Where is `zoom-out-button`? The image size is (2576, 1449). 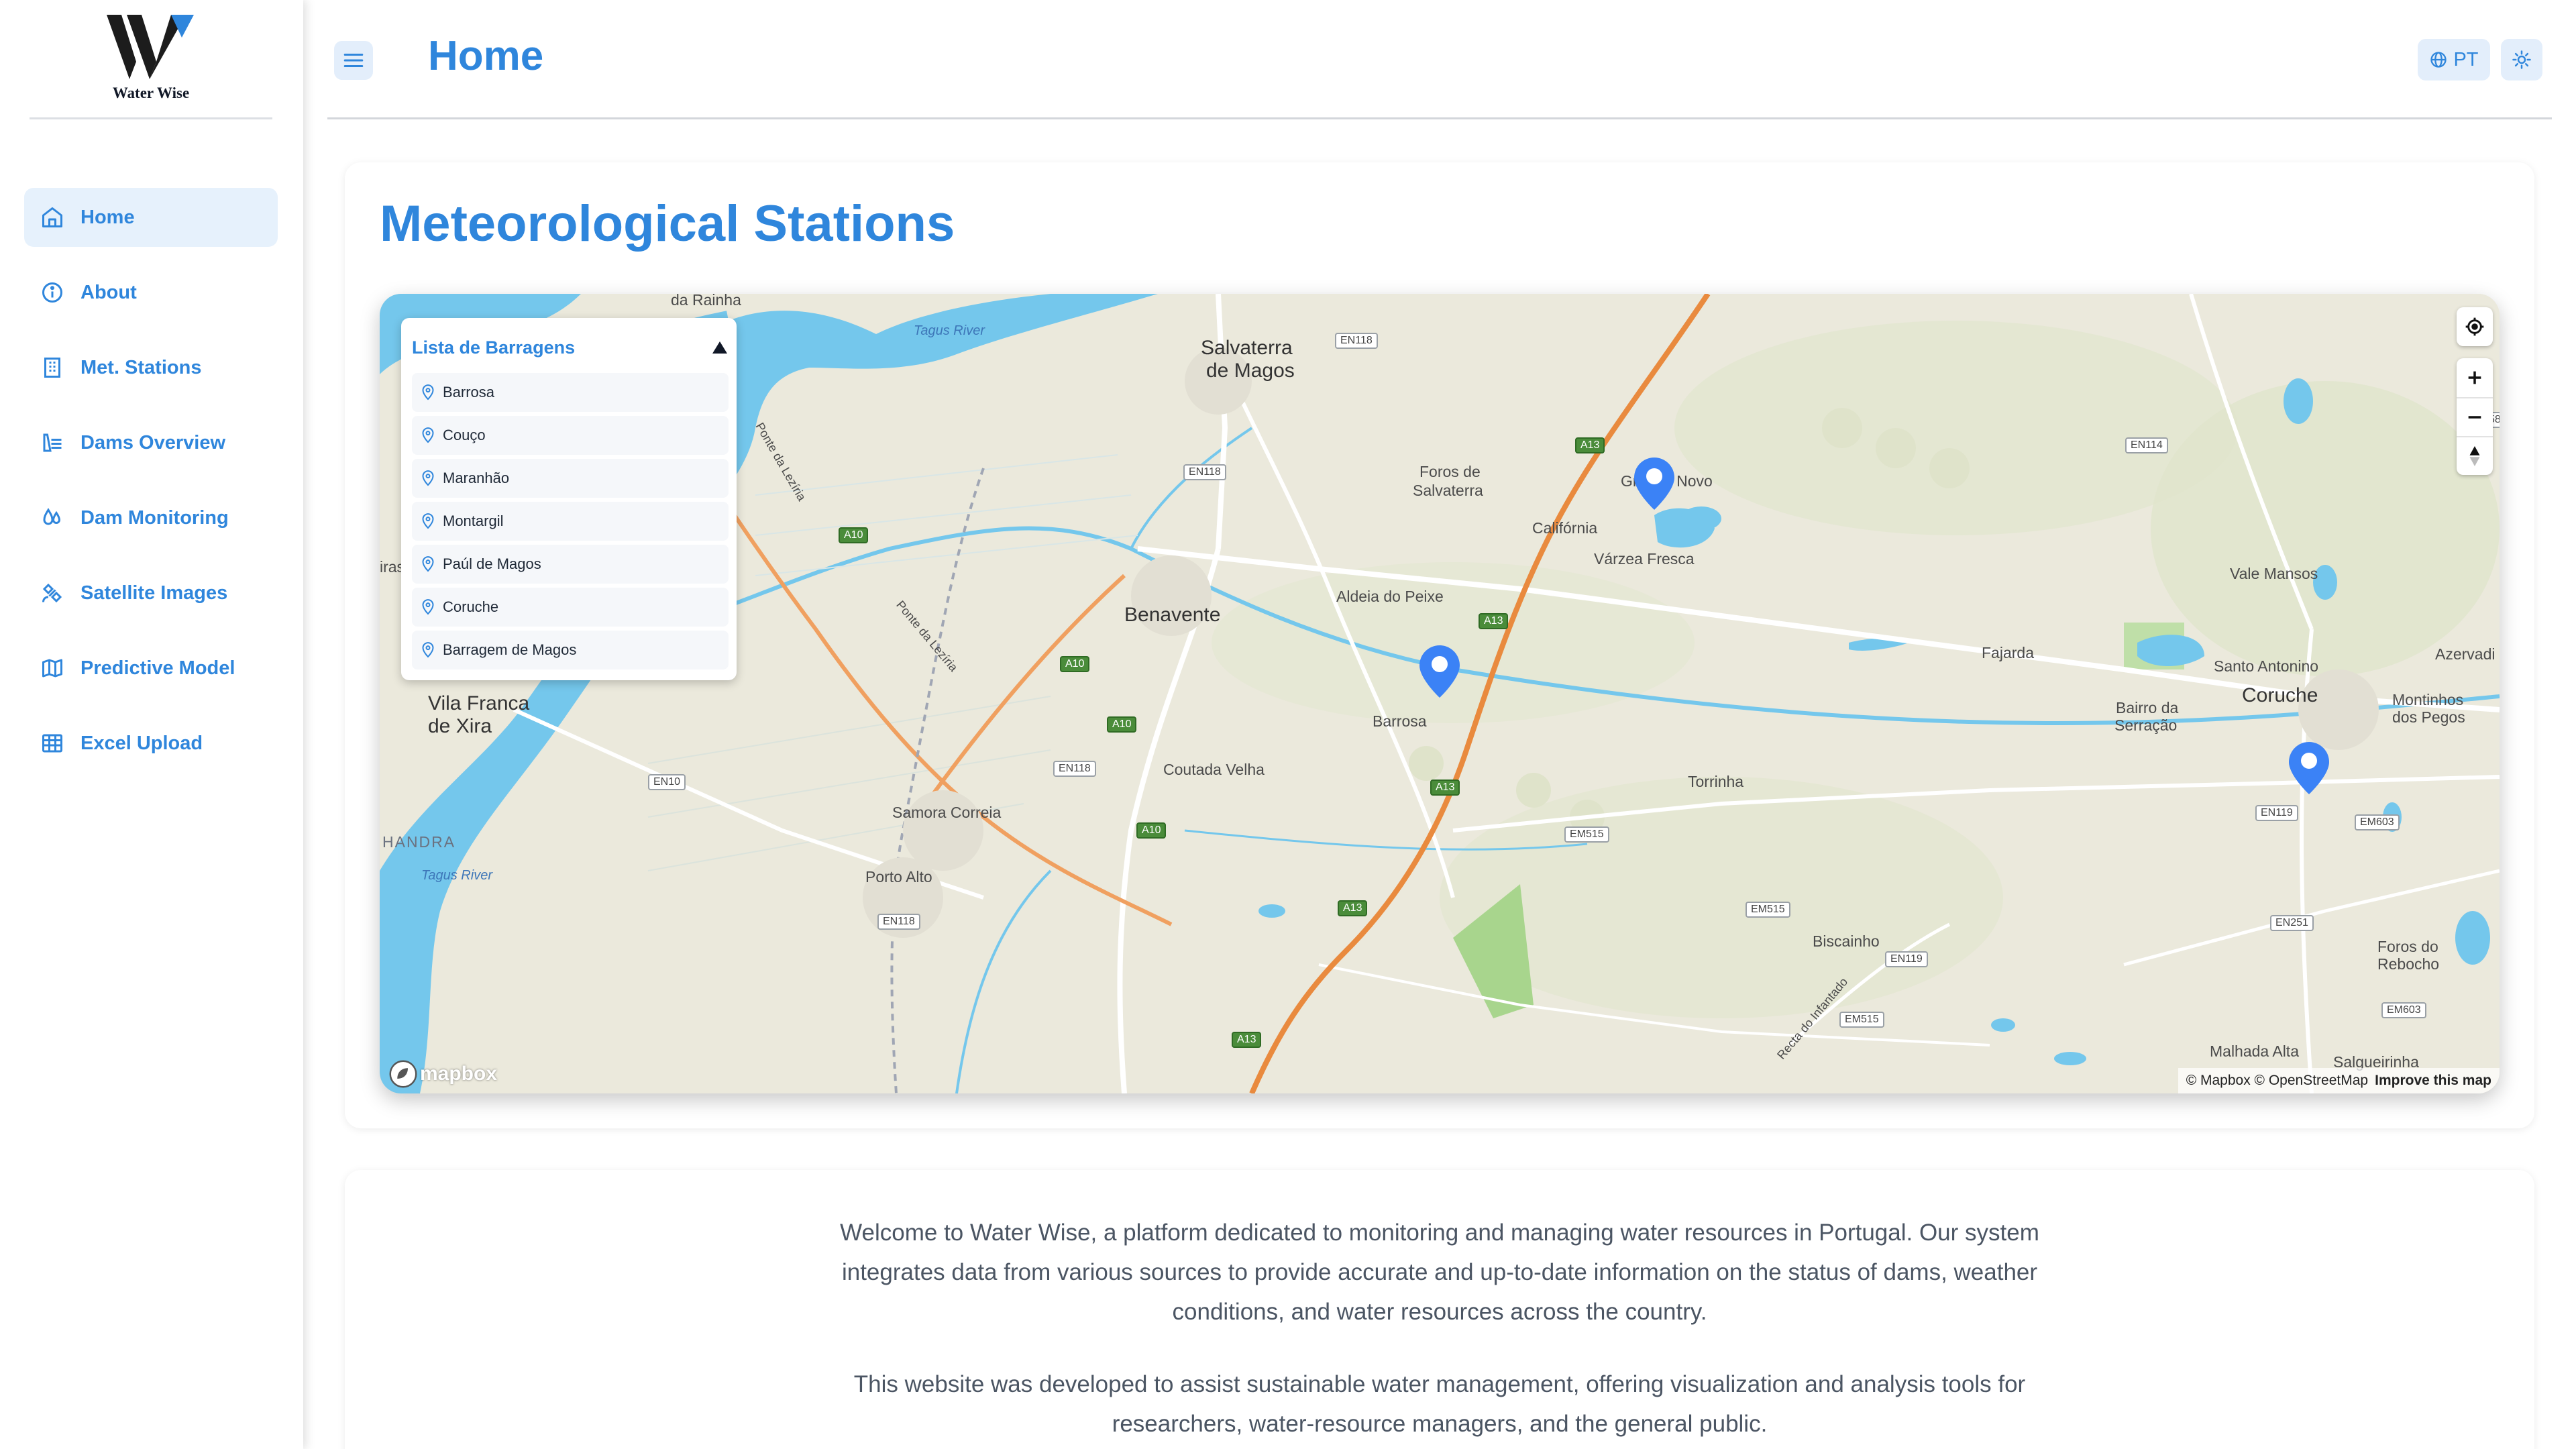
zoom-out-button is located at coordinates (2475, 416).